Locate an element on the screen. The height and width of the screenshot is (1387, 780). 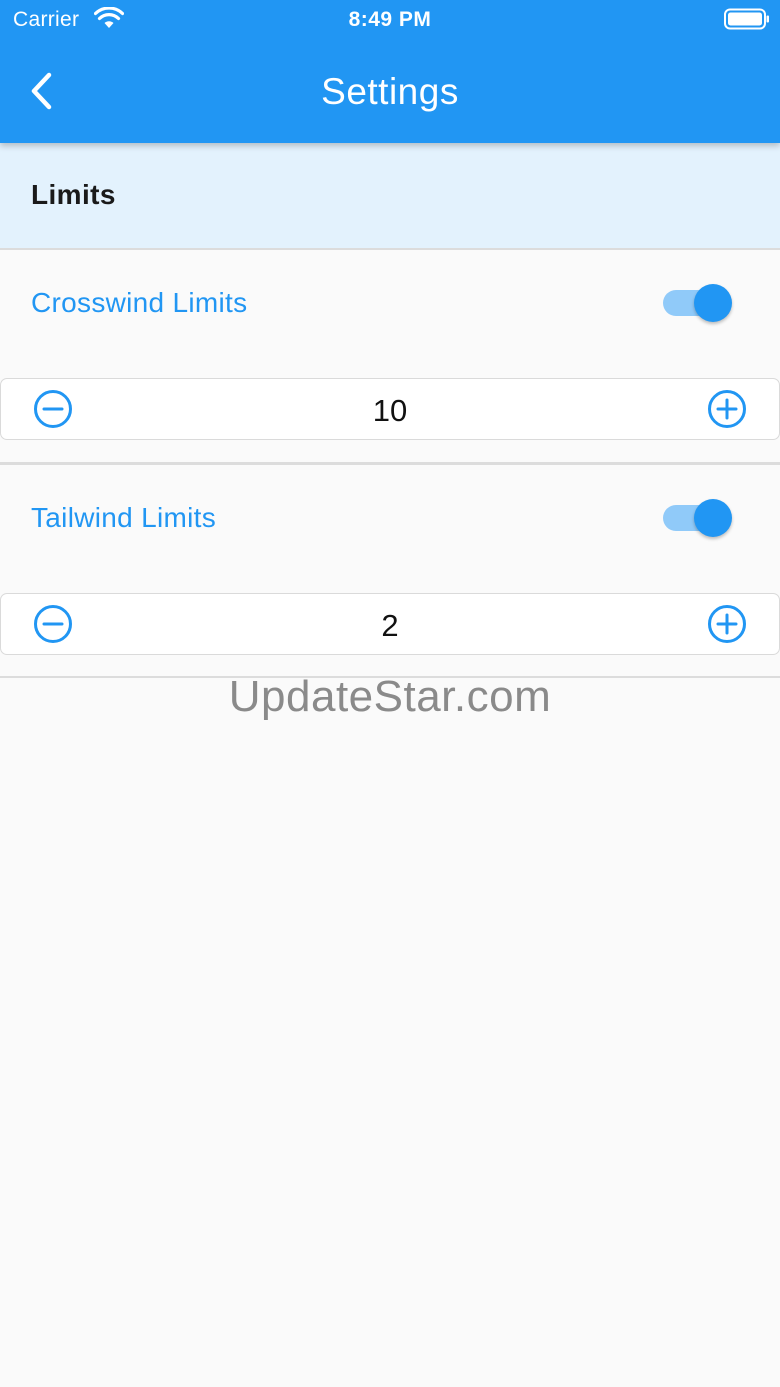
crosswind-stepper: 10 is located at coordinates (390, 409).